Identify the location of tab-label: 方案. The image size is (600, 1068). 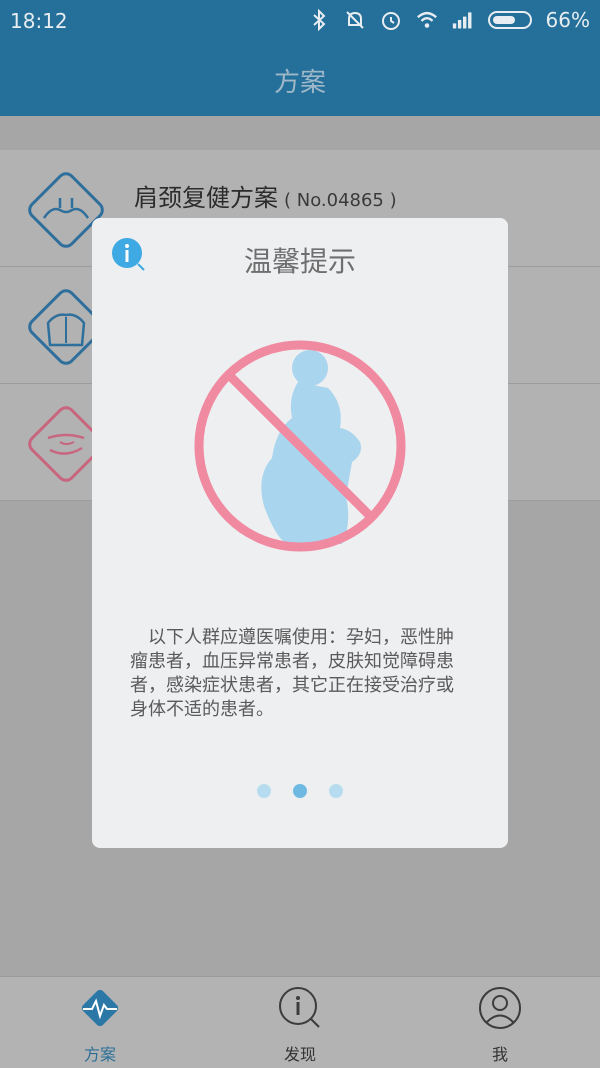
(99, 1054).